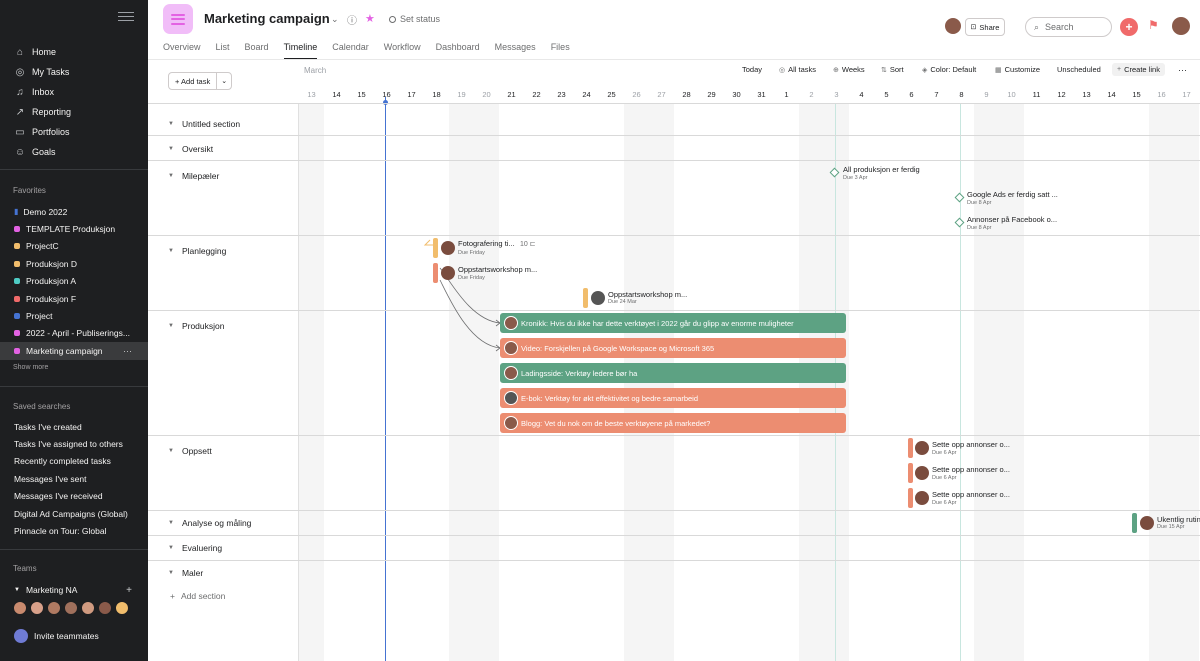 This screenshot has height=661, width=1200. I want to click on today-button: Today, so click(752, 69).